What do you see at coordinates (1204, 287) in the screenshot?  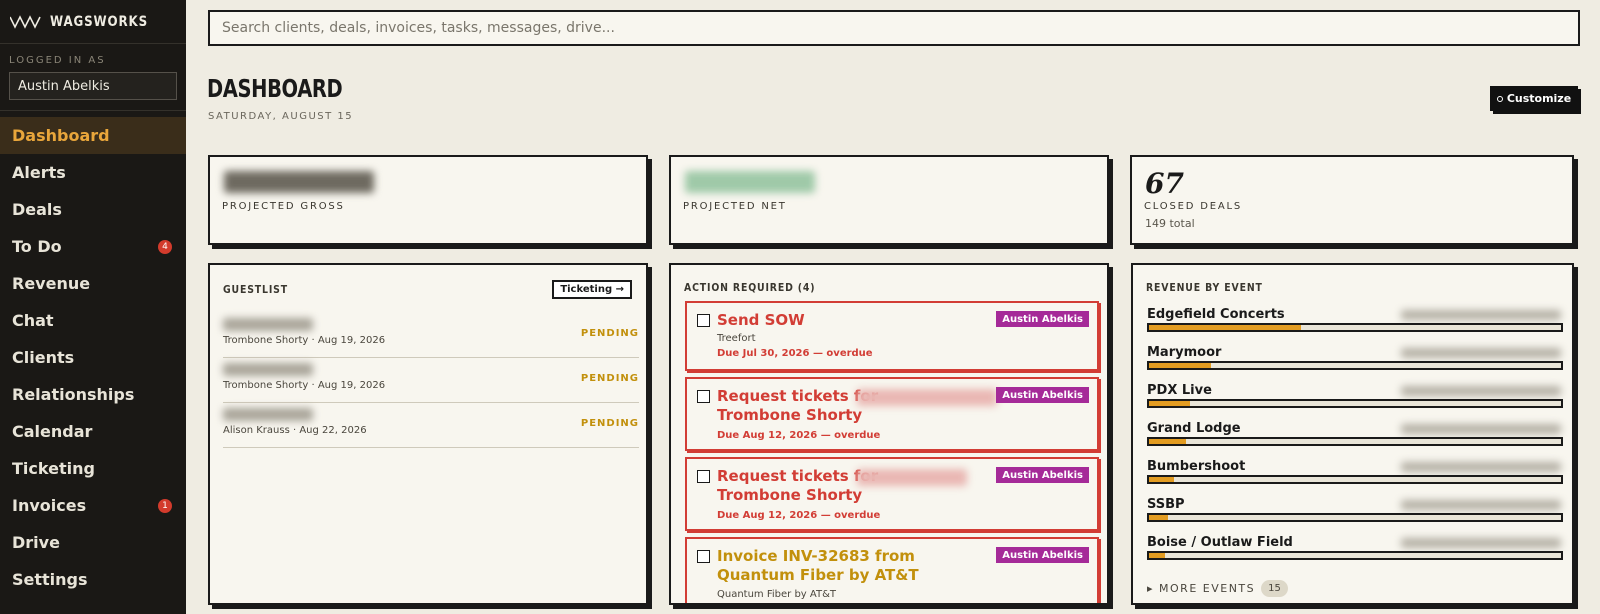 I see `revenue-title: REVENUE BY EVENT` at bounding box center [1204, 287].